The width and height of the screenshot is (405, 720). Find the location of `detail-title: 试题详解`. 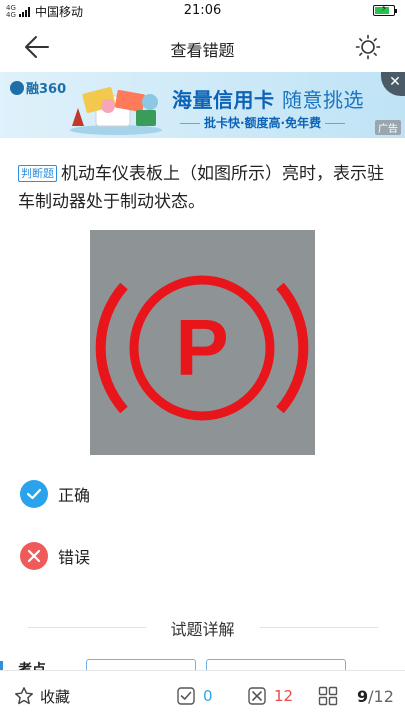

detail-title: 试题详解 is located at coordinates (202, 629).